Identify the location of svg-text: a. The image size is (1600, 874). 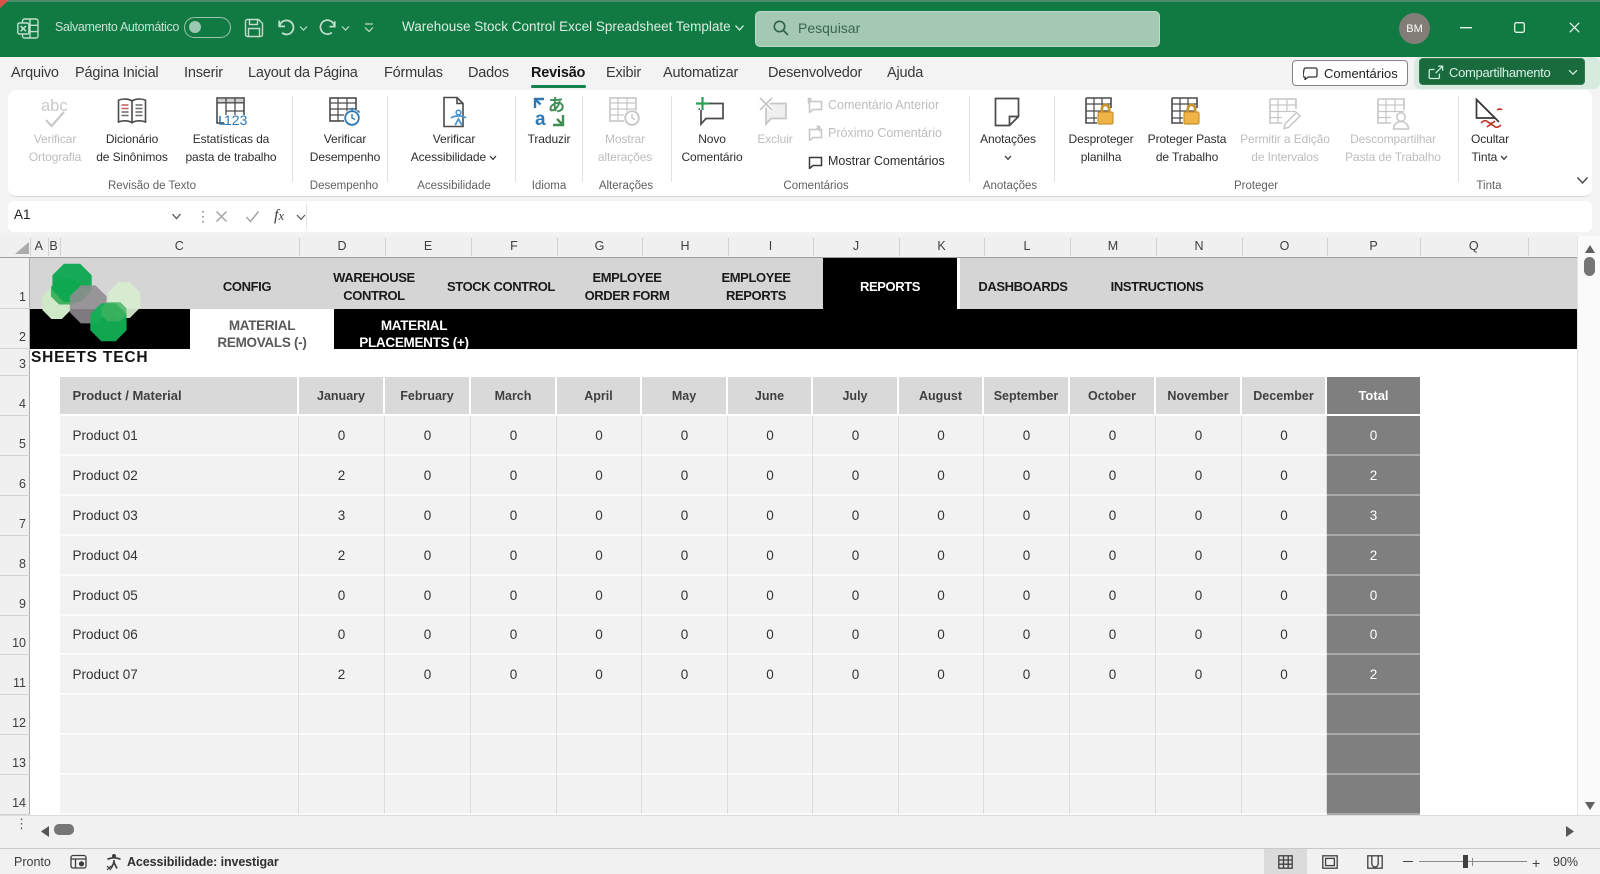
(540, 118).